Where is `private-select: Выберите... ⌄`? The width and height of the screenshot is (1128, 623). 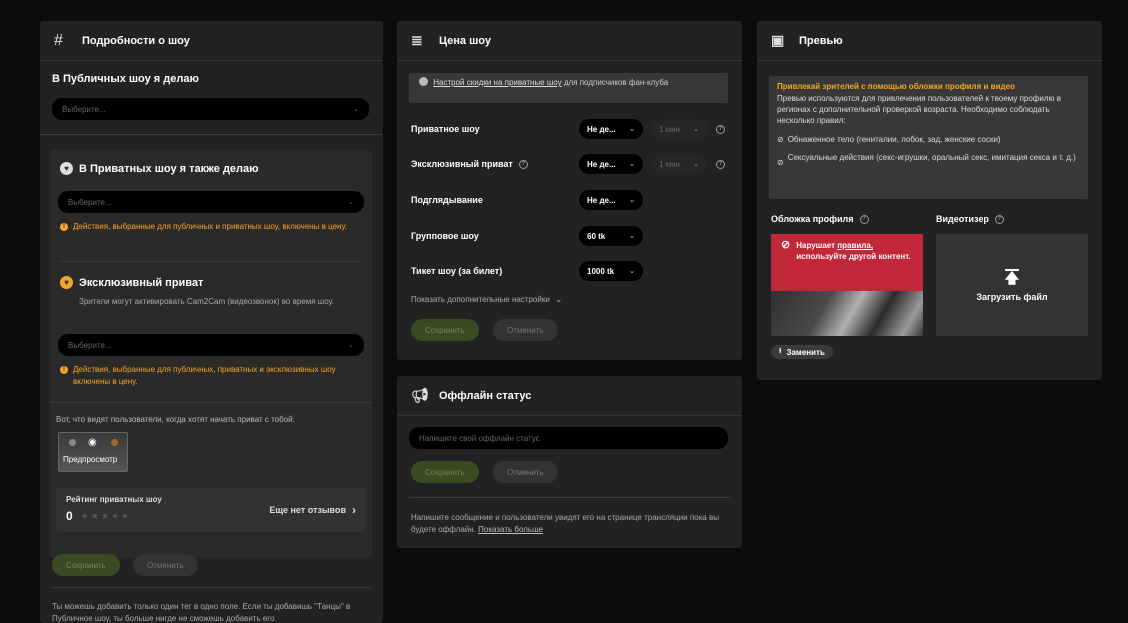 private-select: Выберите... ⌄ is located at coordinates (211, 202).